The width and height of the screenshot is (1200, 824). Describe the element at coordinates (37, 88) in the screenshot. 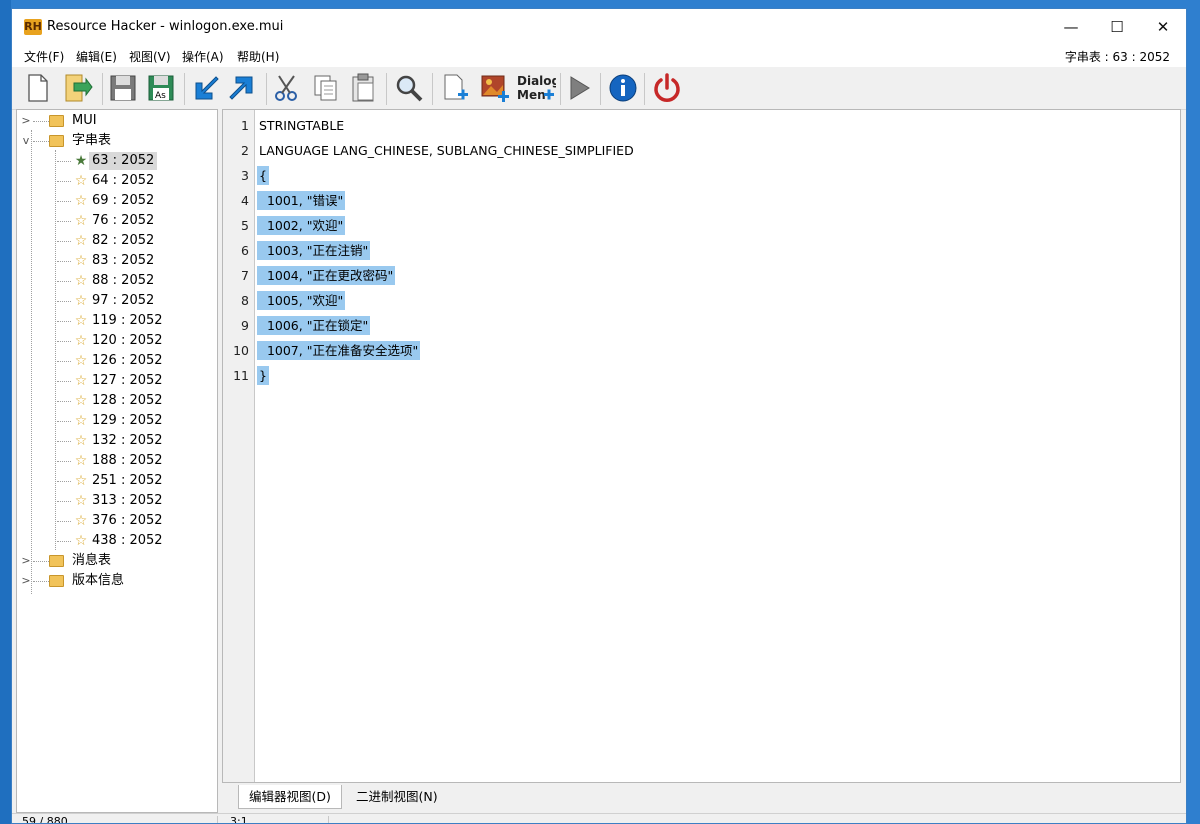

I see `new-file-icon` at that location.